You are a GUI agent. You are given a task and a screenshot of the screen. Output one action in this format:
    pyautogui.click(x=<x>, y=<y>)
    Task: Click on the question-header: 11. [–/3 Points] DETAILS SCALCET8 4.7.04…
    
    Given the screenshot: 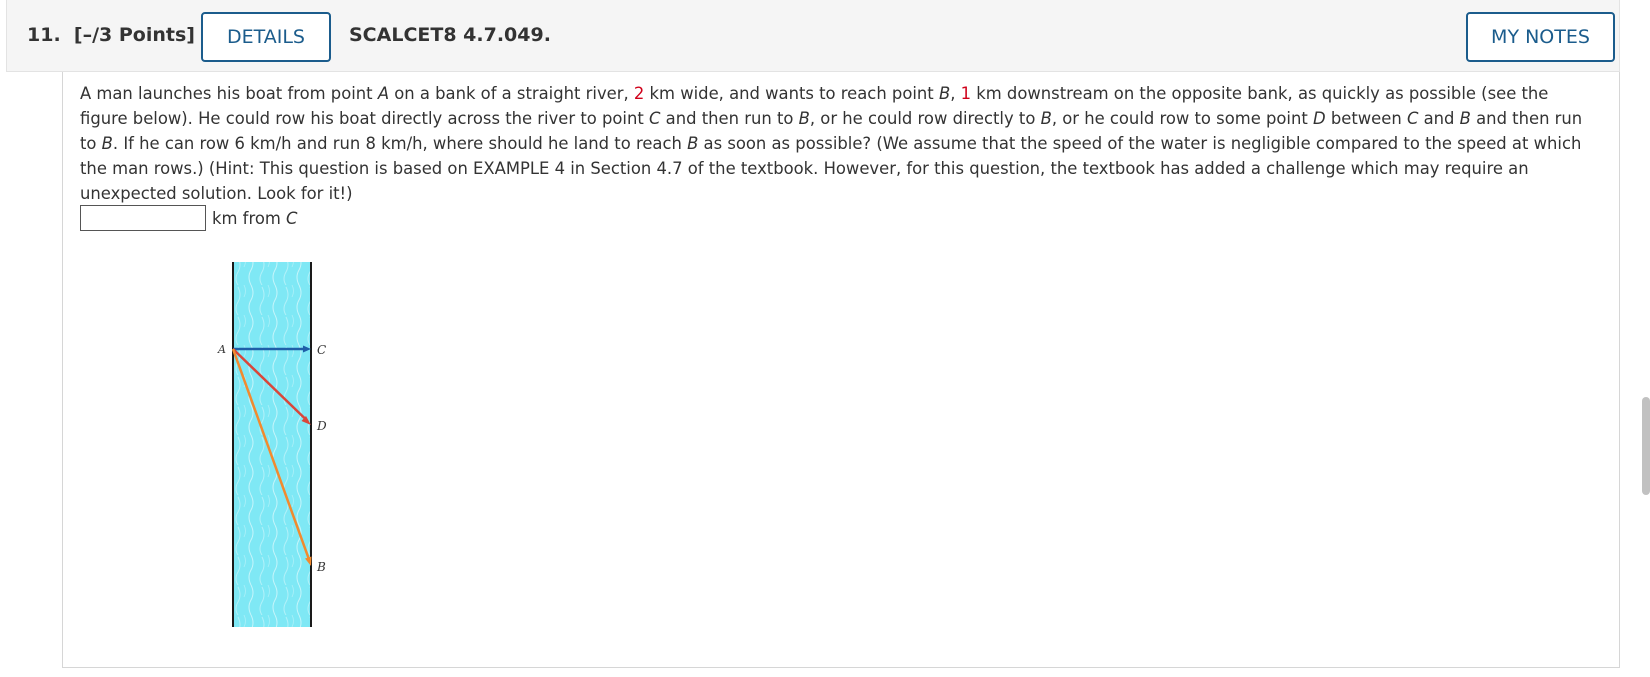 What is the action you would take?
    pyautogui.click(x=813, y=36)
    